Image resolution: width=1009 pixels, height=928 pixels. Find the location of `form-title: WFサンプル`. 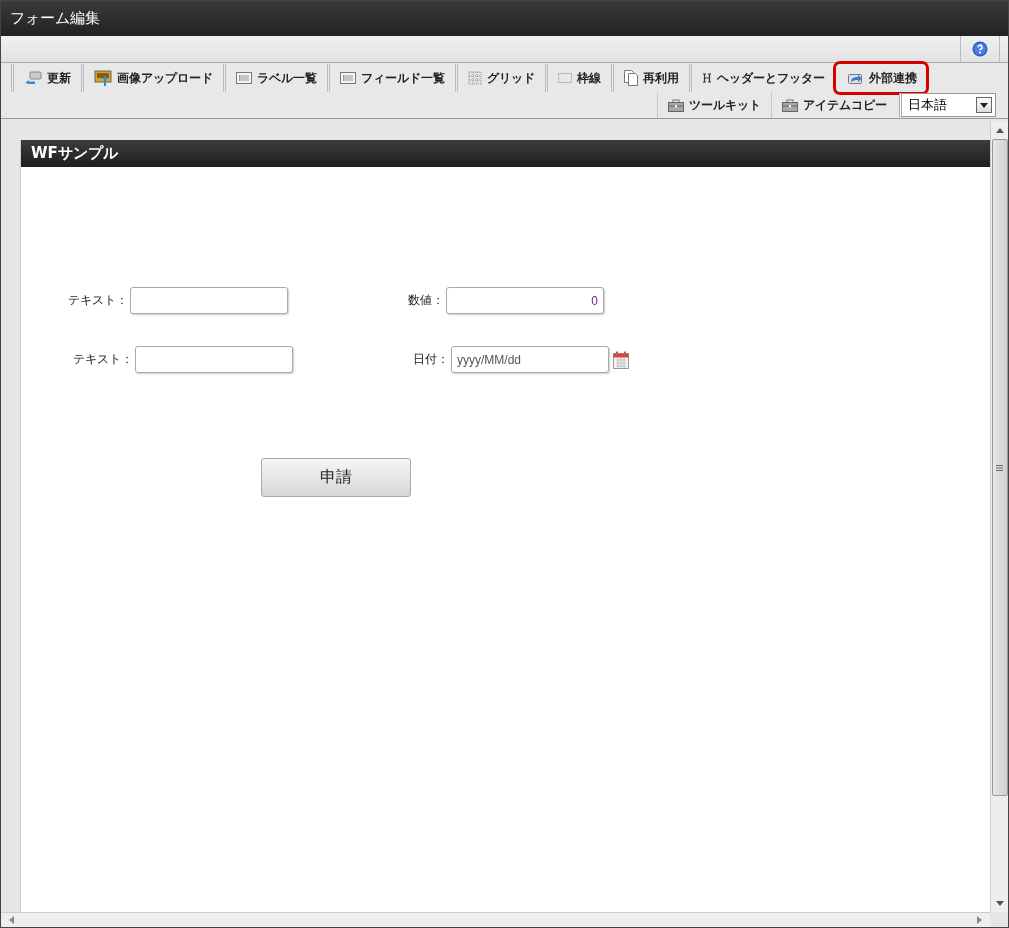

form-title: WFサンプル is located at coordinates (74, 153).